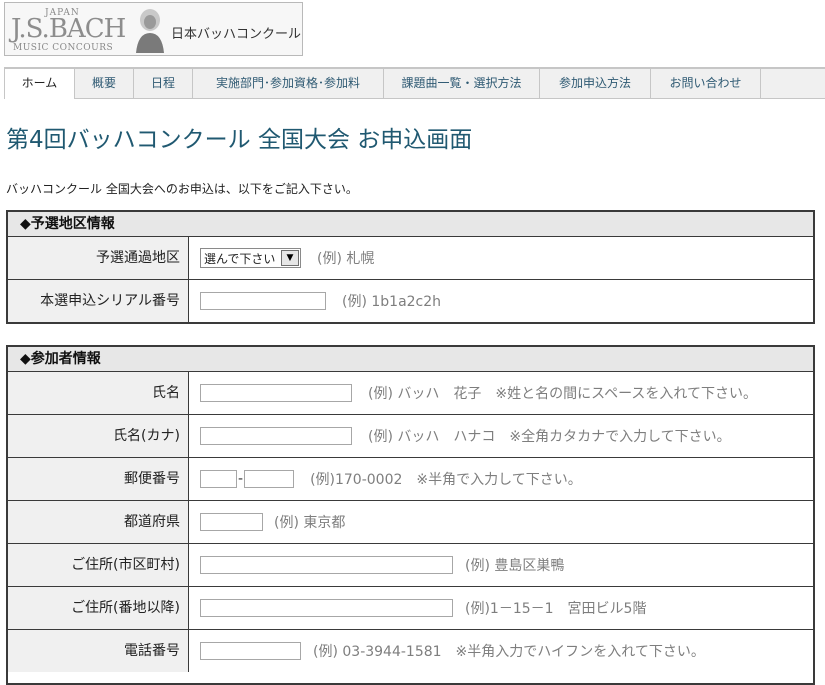  I want to click on region-select: 選んで下さい ▼, so click(250, 258).